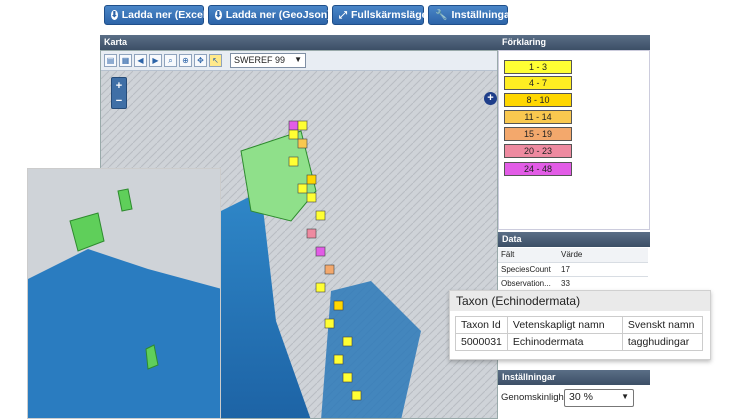  I want to click on legend-item: 1 - 3, so click(538, 67).